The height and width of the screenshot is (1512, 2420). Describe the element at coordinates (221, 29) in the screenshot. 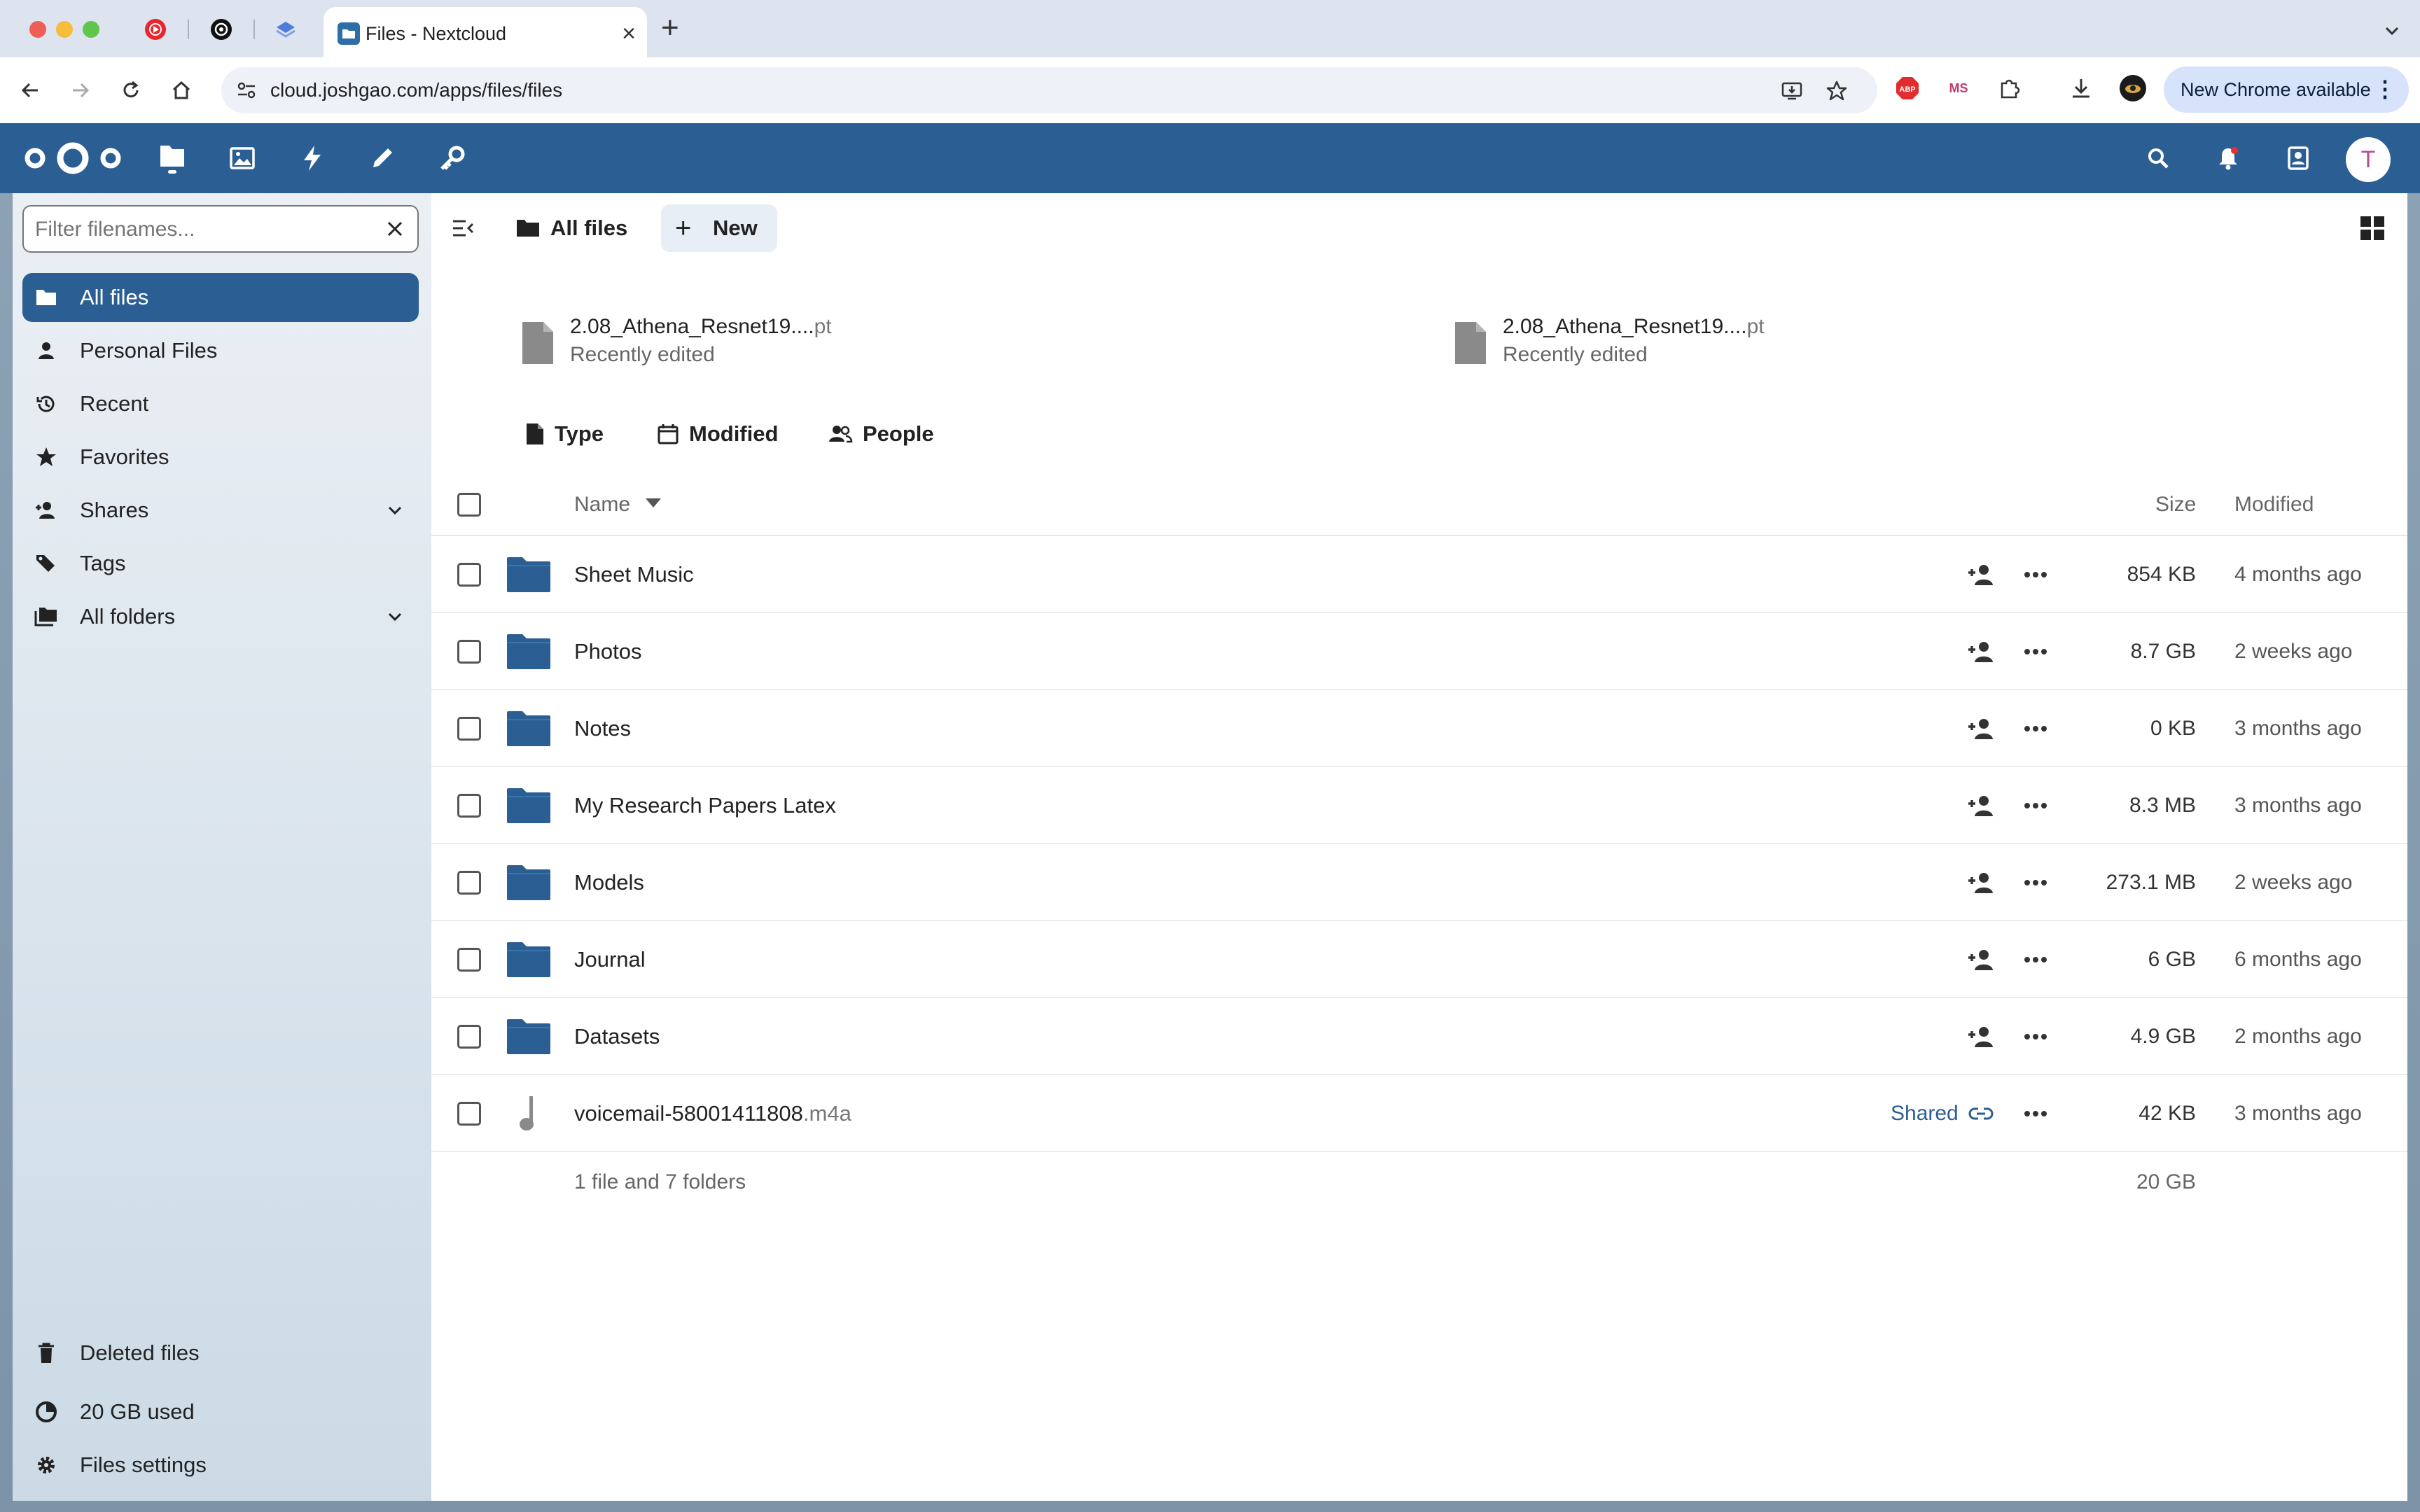

I see `pinned-tab-openai` at that location.